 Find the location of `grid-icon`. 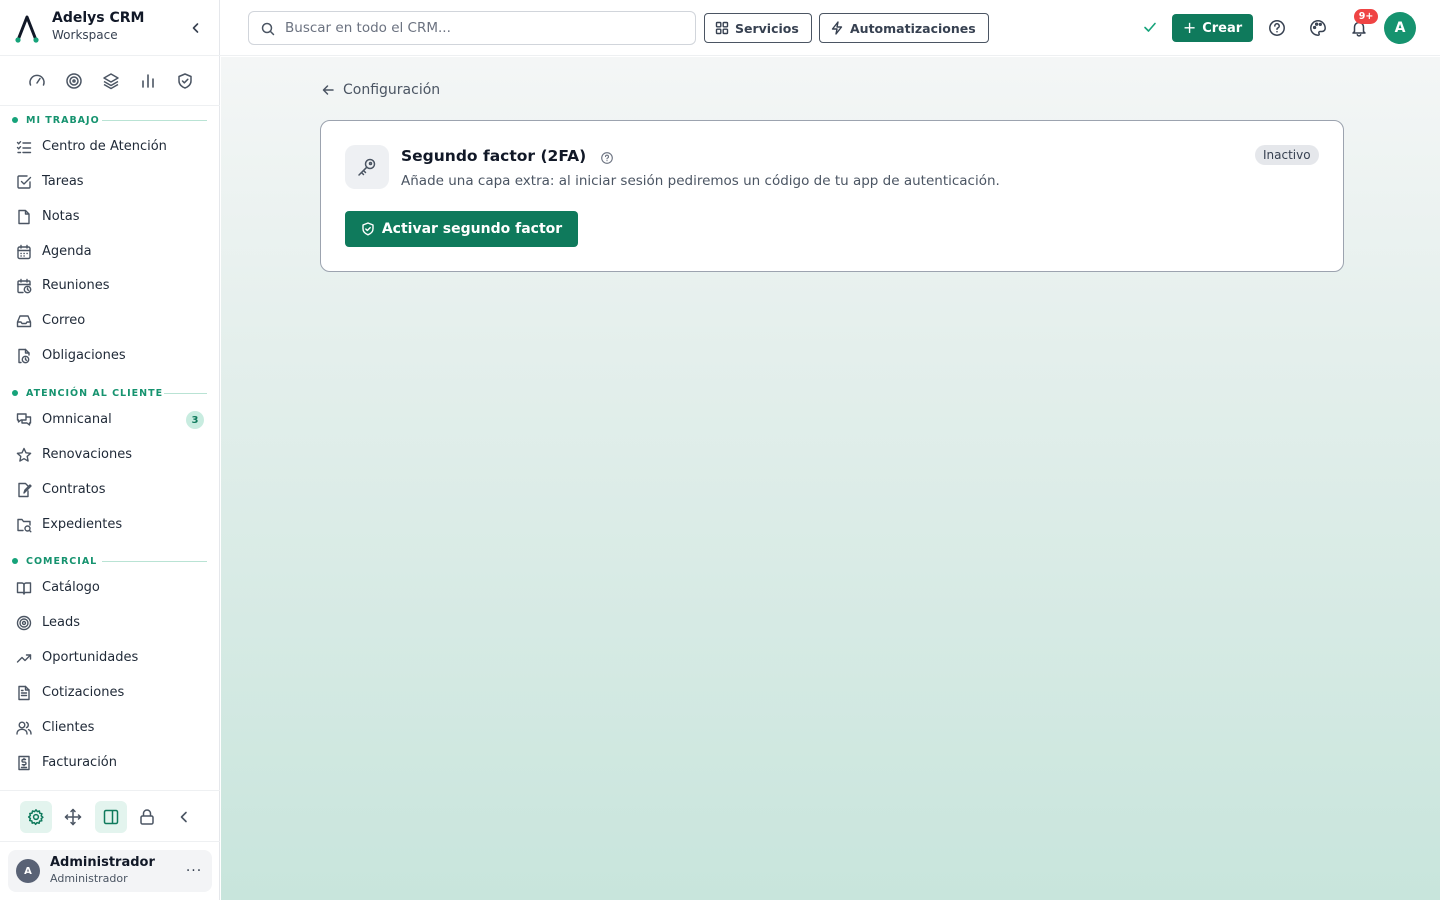

grid-icon is located at coordinates (722, 28).